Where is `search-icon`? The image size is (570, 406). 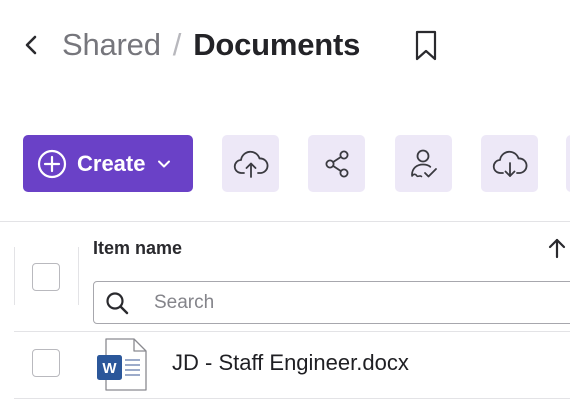
search-icon is located at coordinates (117, 302).